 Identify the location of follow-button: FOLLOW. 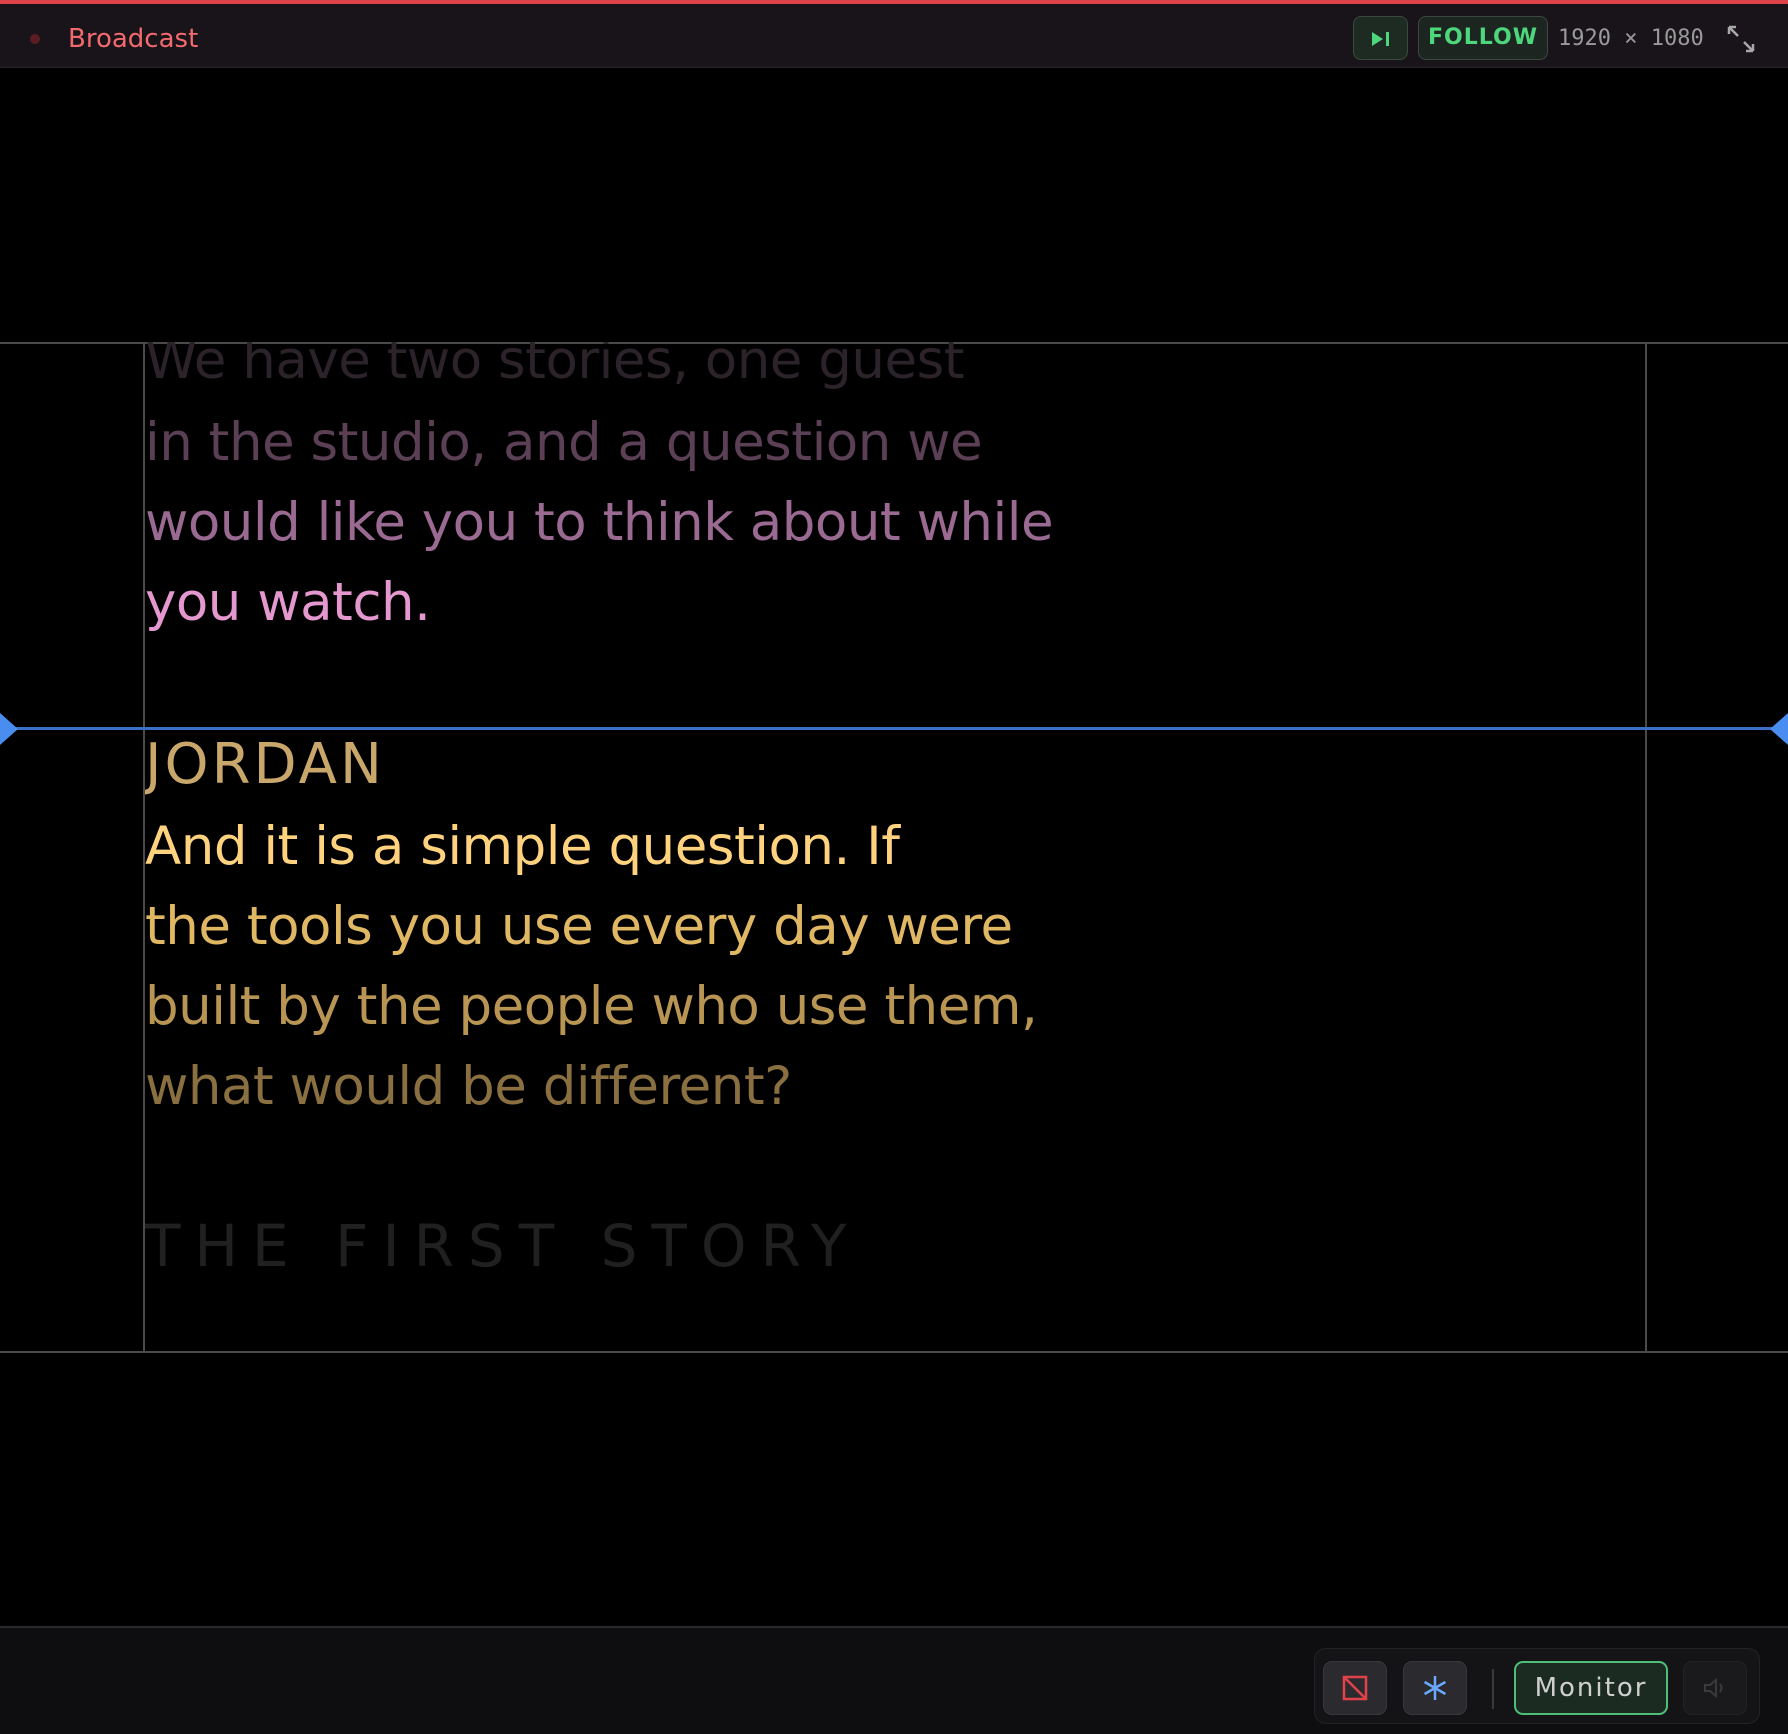
(1483, 38).